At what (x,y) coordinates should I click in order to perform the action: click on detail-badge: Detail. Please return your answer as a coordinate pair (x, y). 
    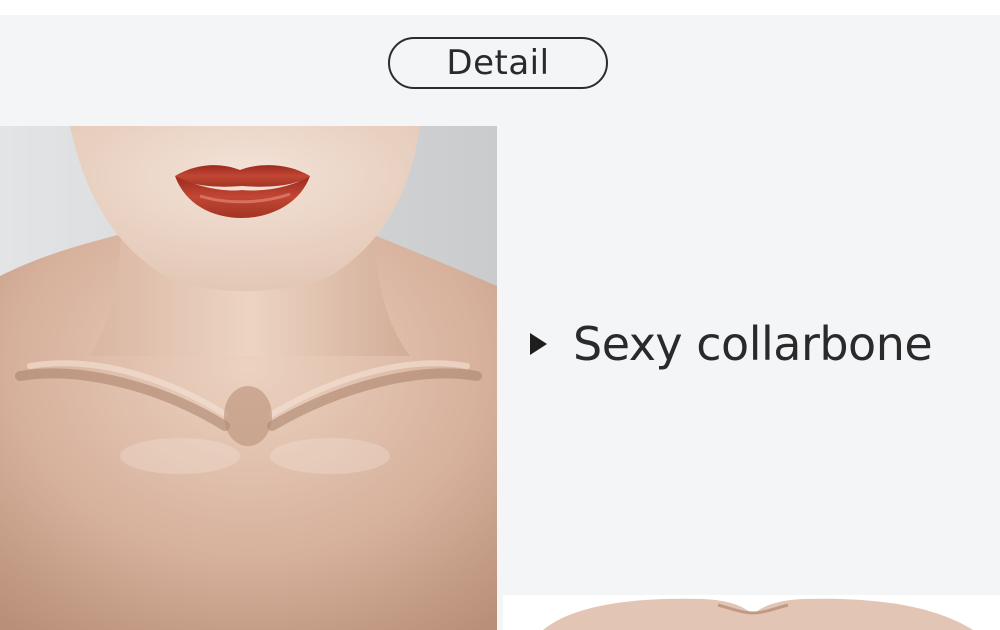
    Looking at the image, I should click on (498, 63).